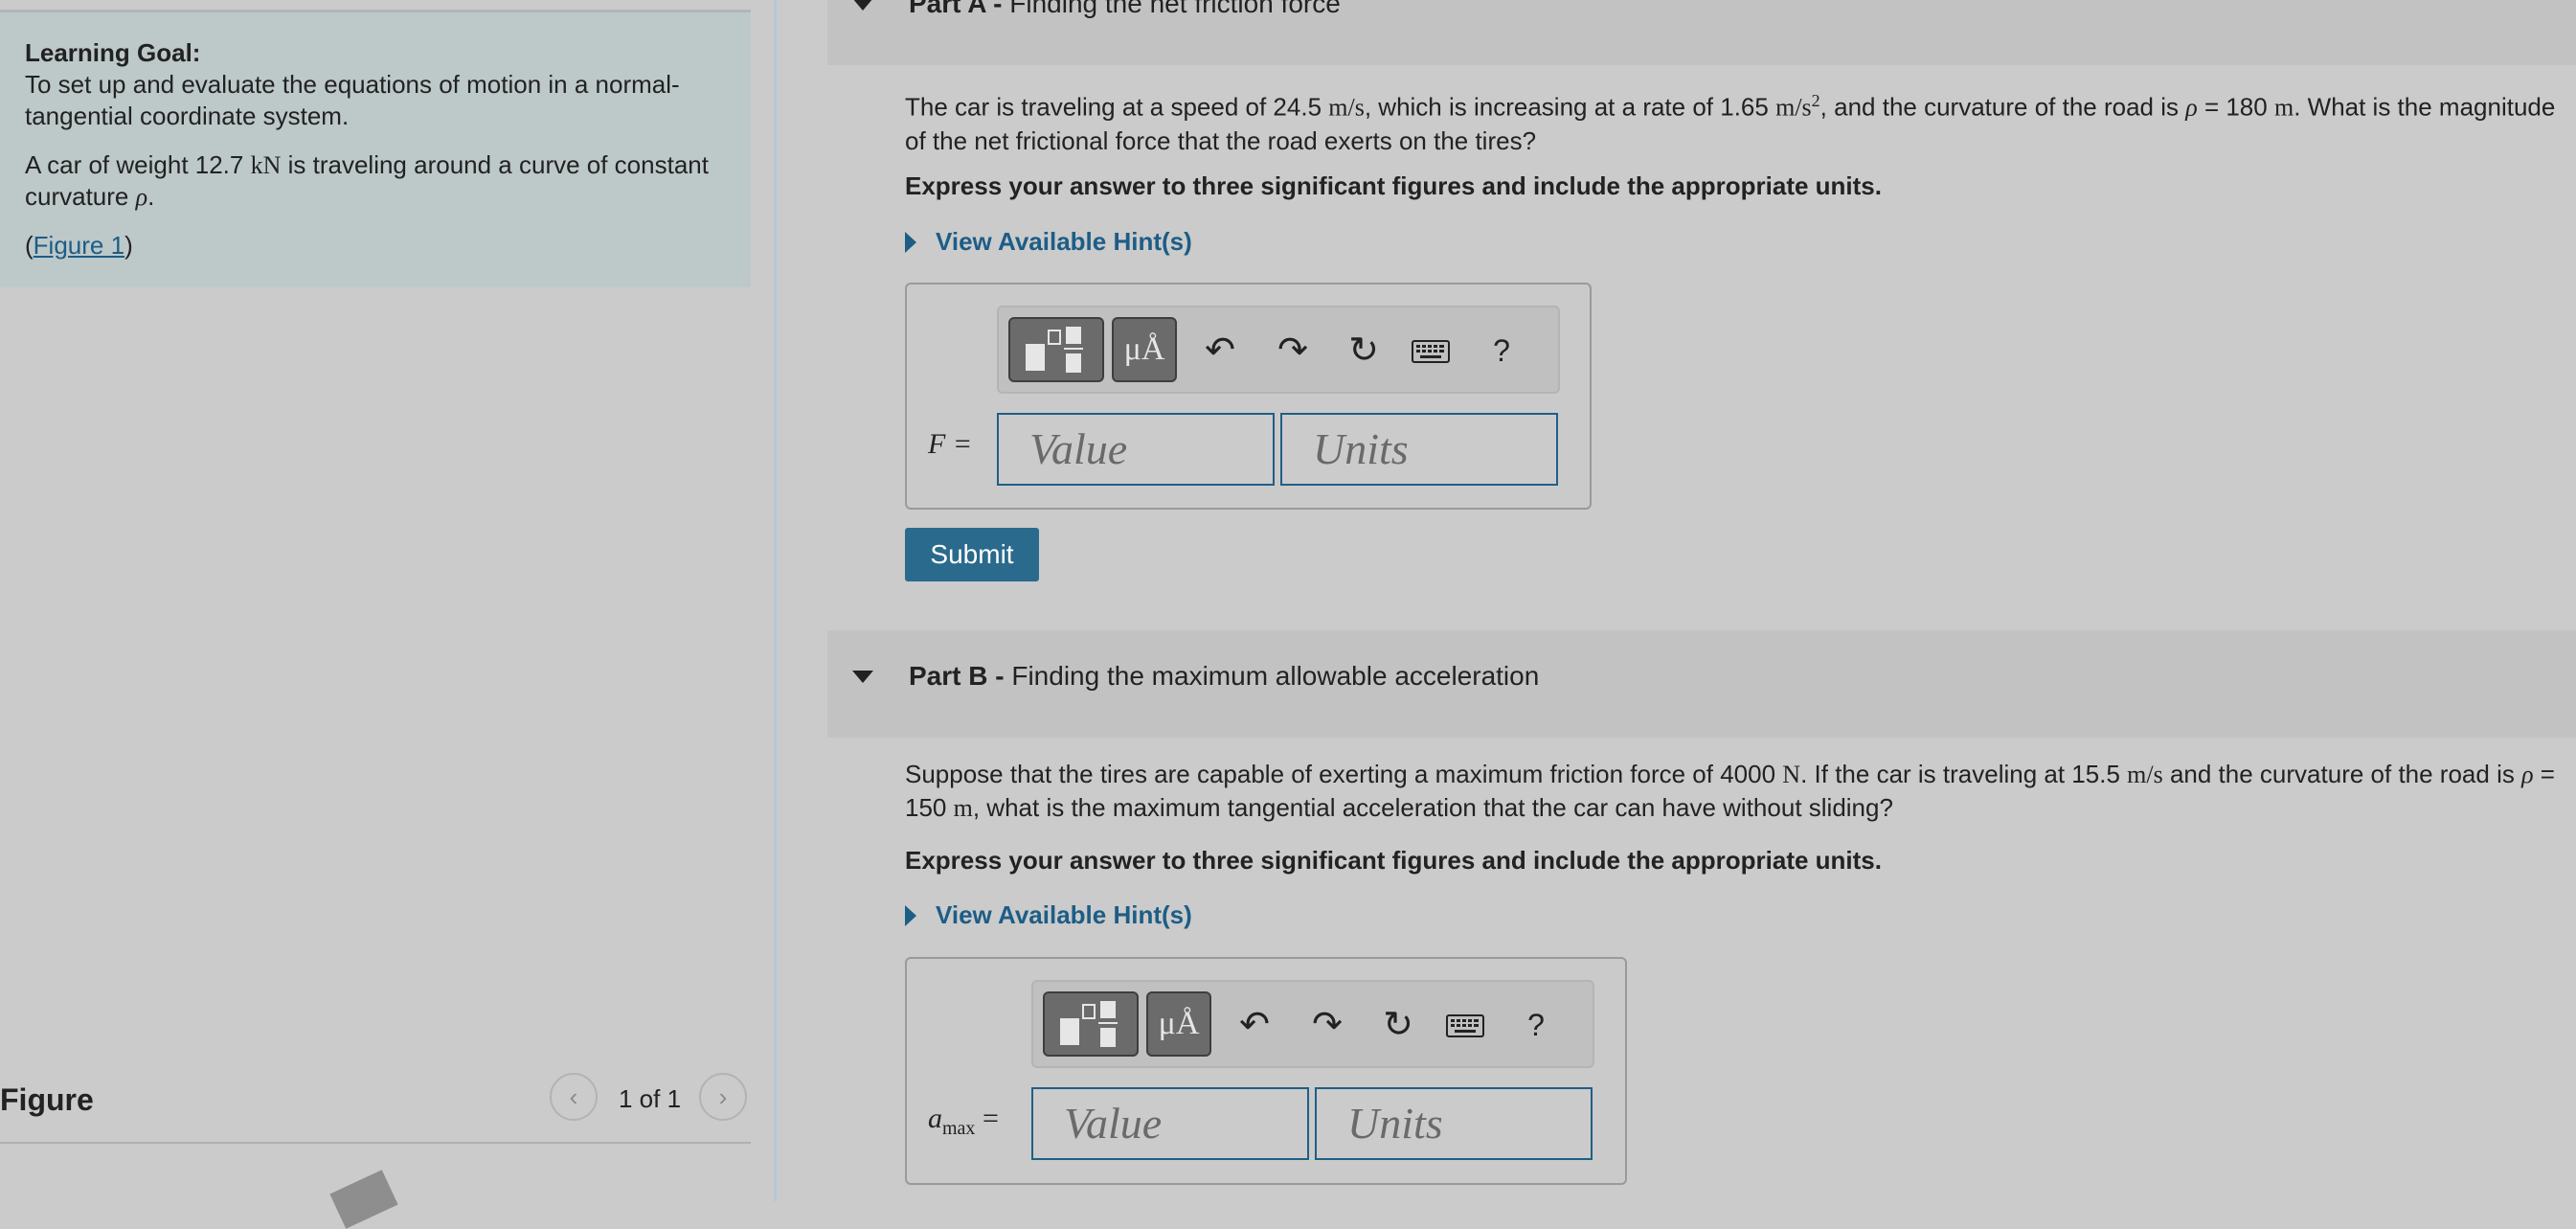 This screenshot has width=2576, height=1229. Describe the element at coordinates (375, 1109) in the screenshot. I see `figure-header: Figure ‹ 1 of 1 ›` at that location.